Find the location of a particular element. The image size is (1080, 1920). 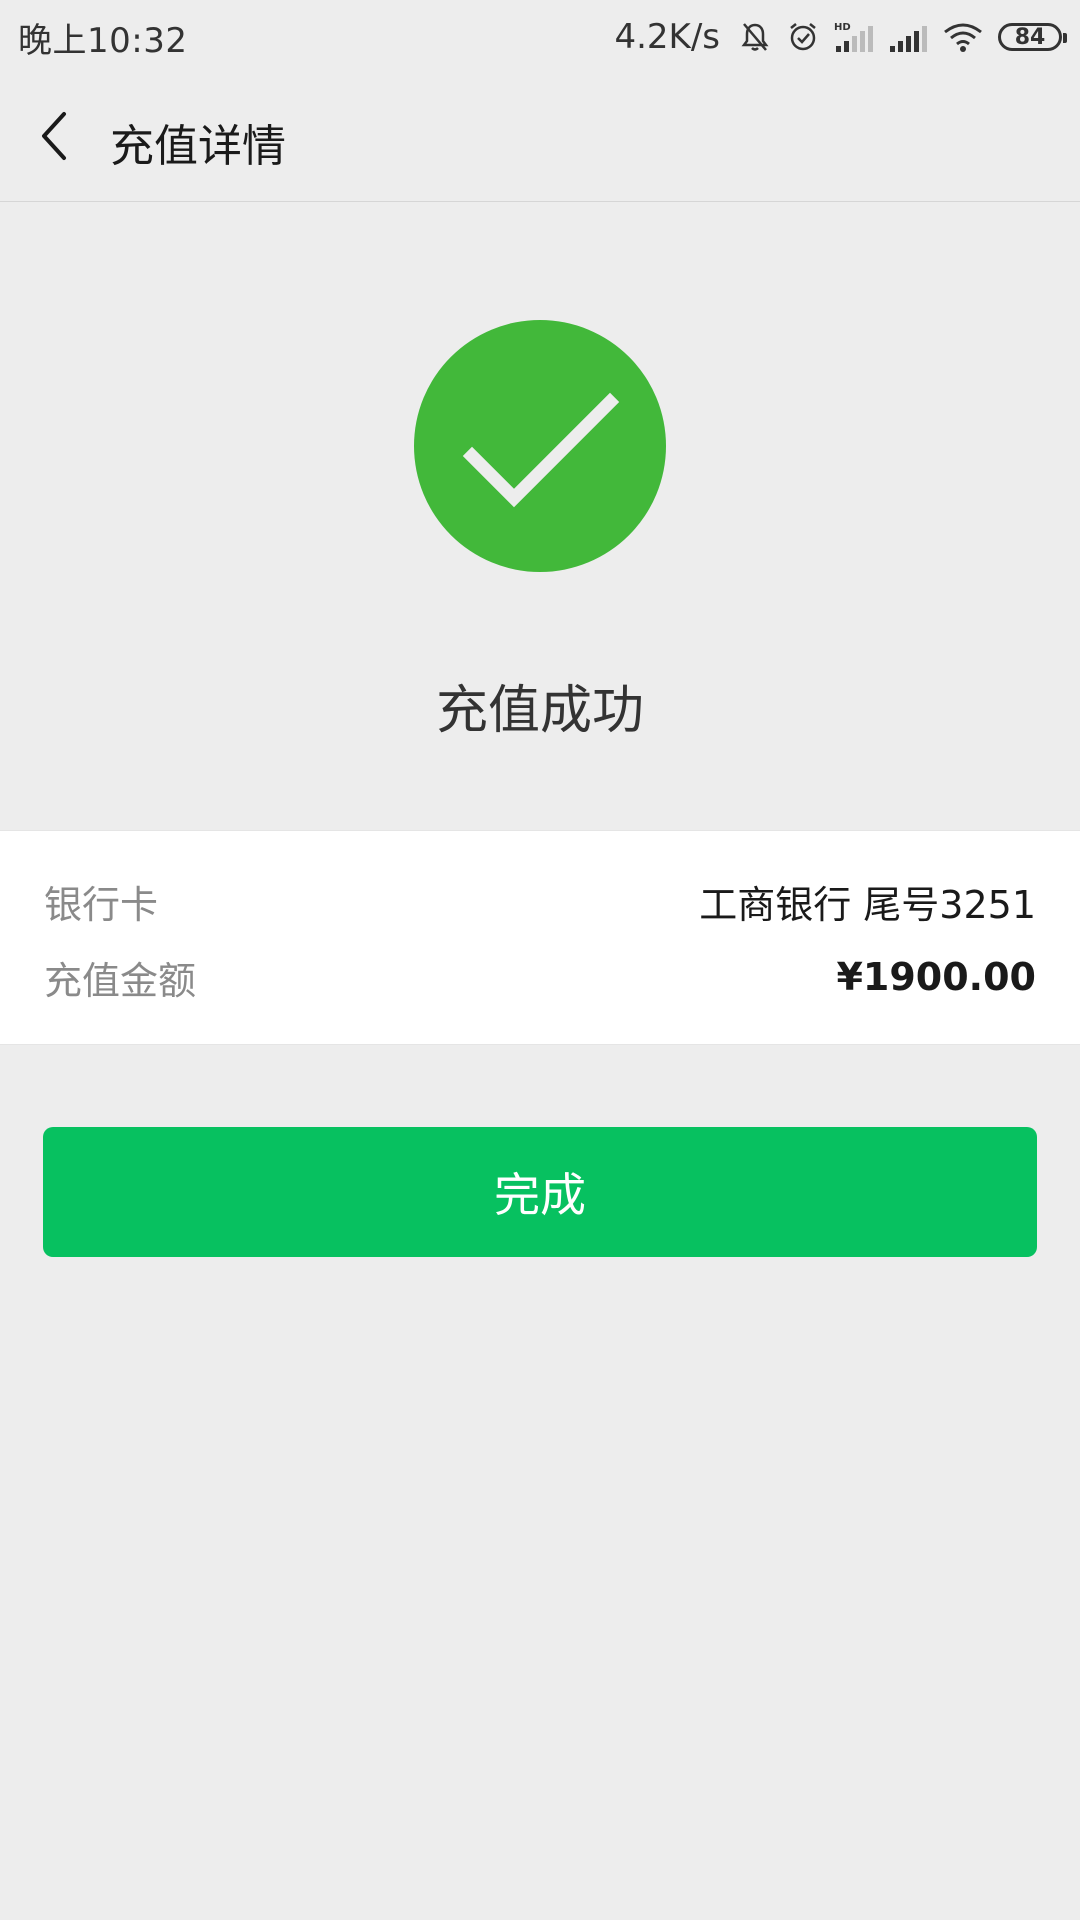

status-bar: 晚上10:32 4.2K/s HD 84 is located at coordinates (540, 37).